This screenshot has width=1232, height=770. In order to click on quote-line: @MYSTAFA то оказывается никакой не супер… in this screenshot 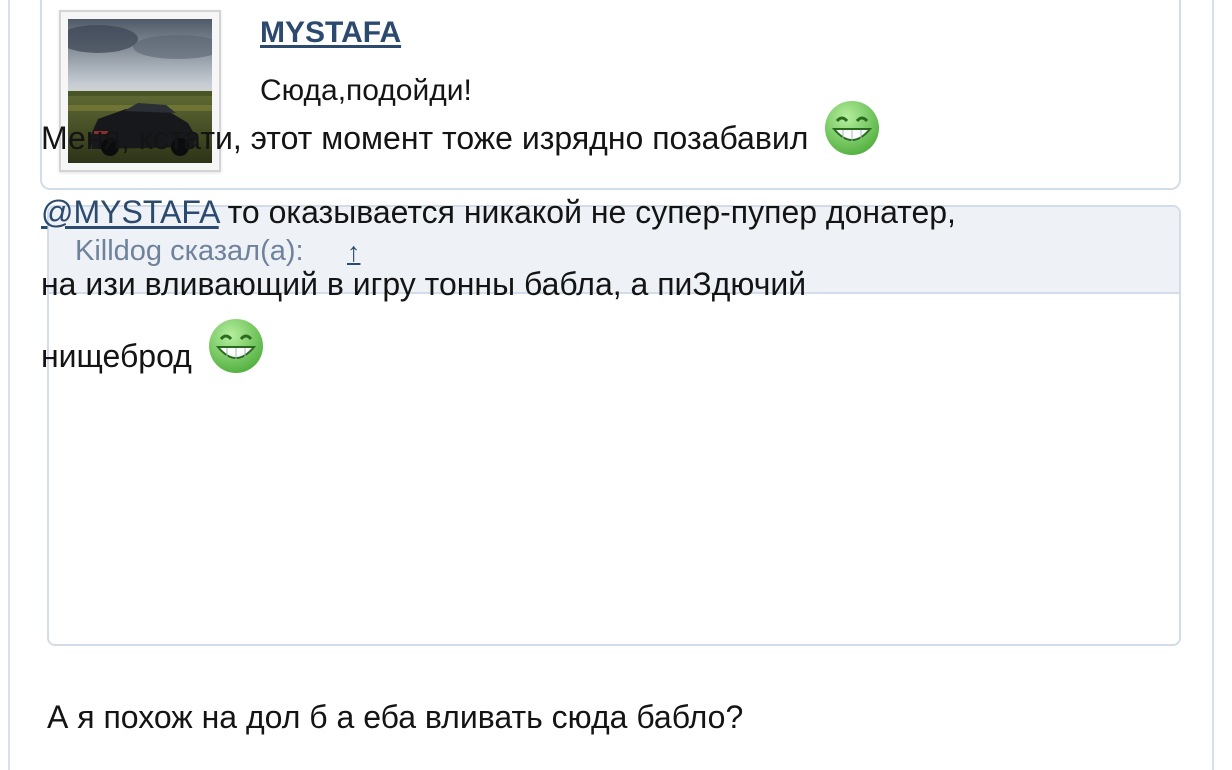, I will do `click(498, 212)`.